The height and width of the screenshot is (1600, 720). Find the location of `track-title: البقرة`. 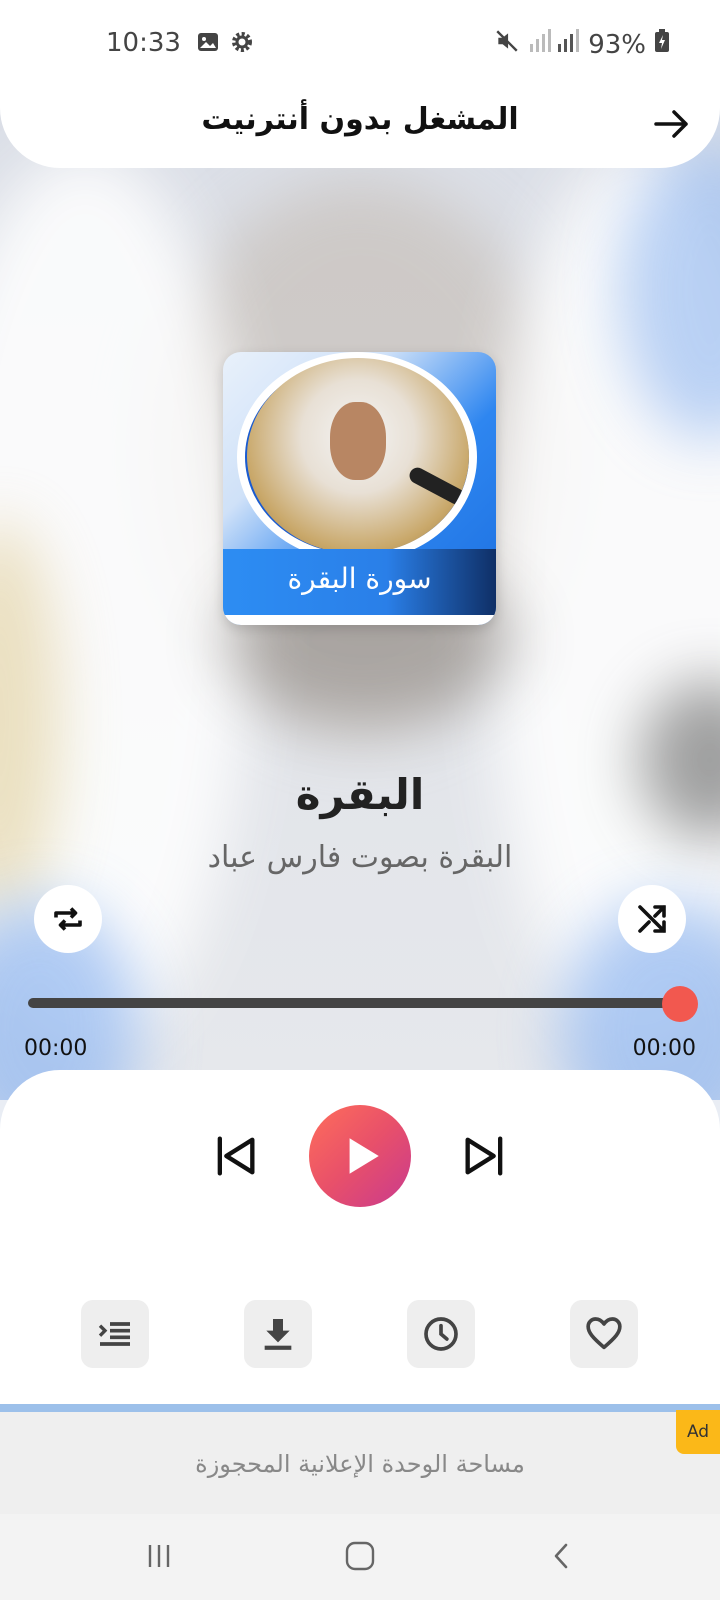

track-title: البقرة is located at coordinates (360, 794).